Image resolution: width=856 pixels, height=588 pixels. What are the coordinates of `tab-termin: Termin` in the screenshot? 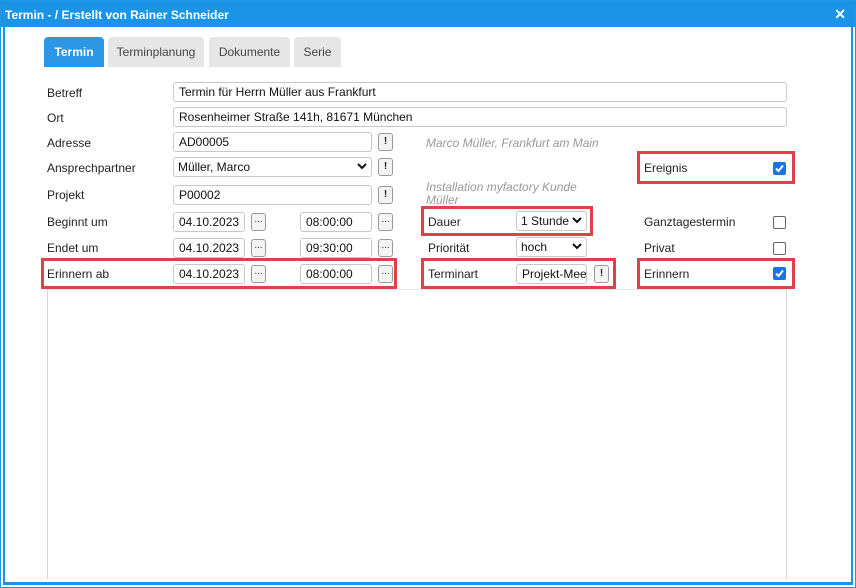 It's located at (74, 52).